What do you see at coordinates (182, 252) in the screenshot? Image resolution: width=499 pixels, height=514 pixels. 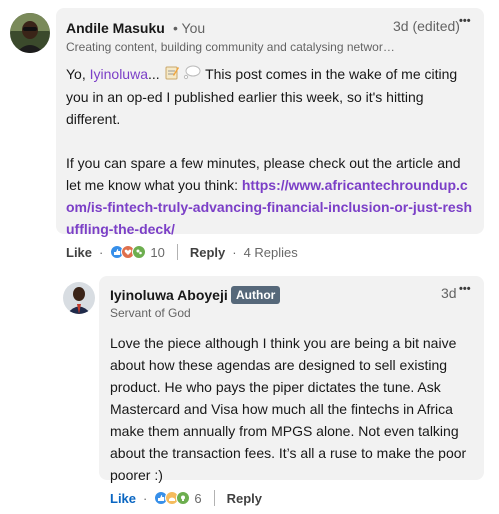 I see `comment-actions: Like · 10 Reply · 4 Replies` at bounding box center [182, 252].